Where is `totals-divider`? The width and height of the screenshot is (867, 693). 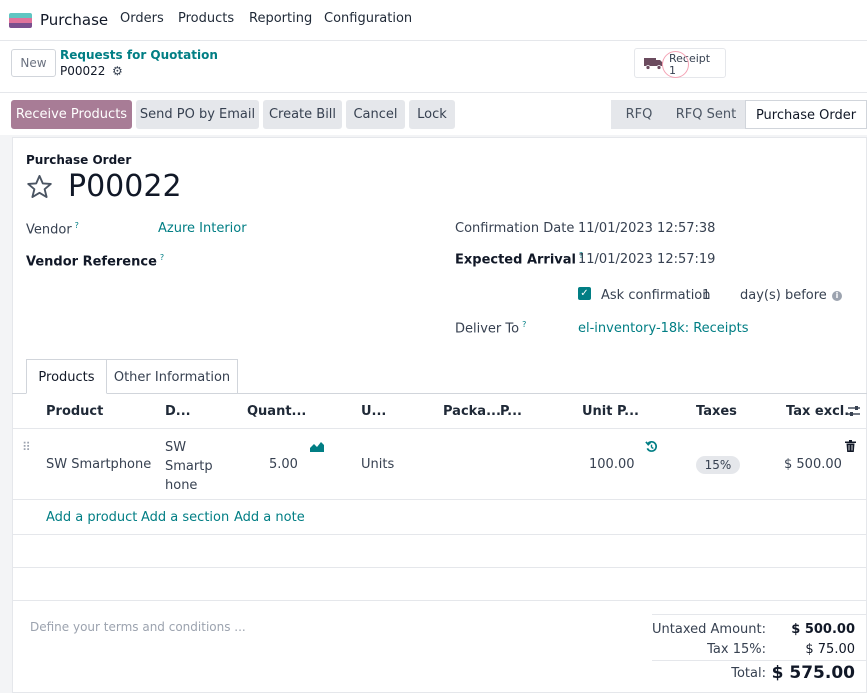
totals-divider is located at coordinates (759, 660).